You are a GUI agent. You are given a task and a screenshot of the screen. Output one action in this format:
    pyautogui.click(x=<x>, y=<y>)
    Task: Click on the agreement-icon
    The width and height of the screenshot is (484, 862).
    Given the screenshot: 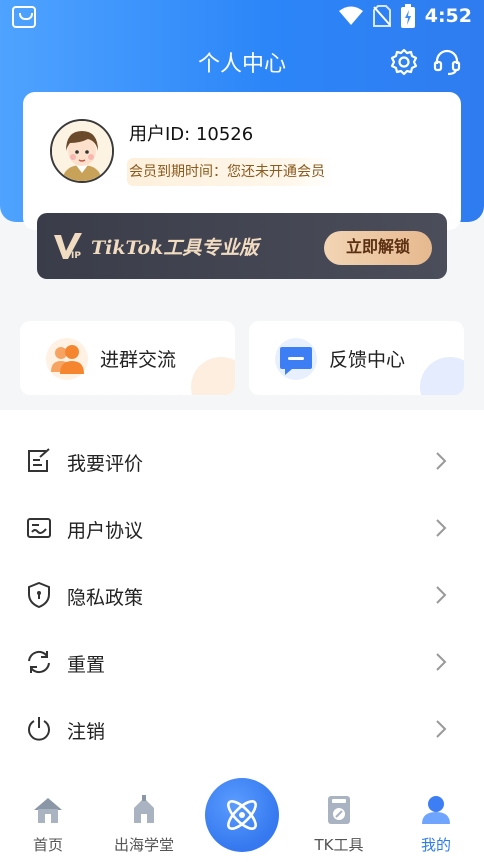 What is the action you would take?
    pyautogui.click(x=39, y=528)
    